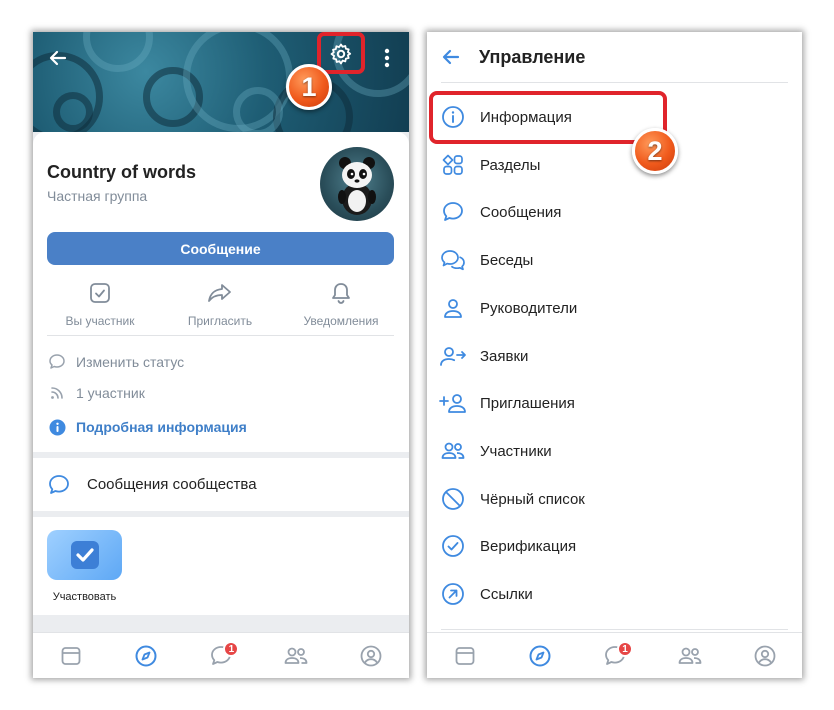  I want to click on avatar, so click(357, 184).